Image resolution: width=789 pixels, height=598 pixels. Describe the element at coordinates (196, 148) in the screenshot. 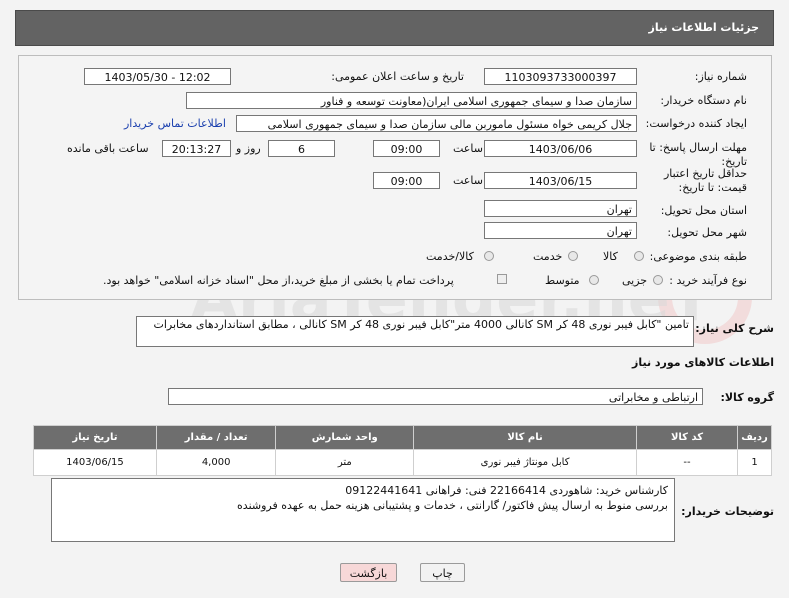

I see `remaining-time-field: 20:13:27` at that location.